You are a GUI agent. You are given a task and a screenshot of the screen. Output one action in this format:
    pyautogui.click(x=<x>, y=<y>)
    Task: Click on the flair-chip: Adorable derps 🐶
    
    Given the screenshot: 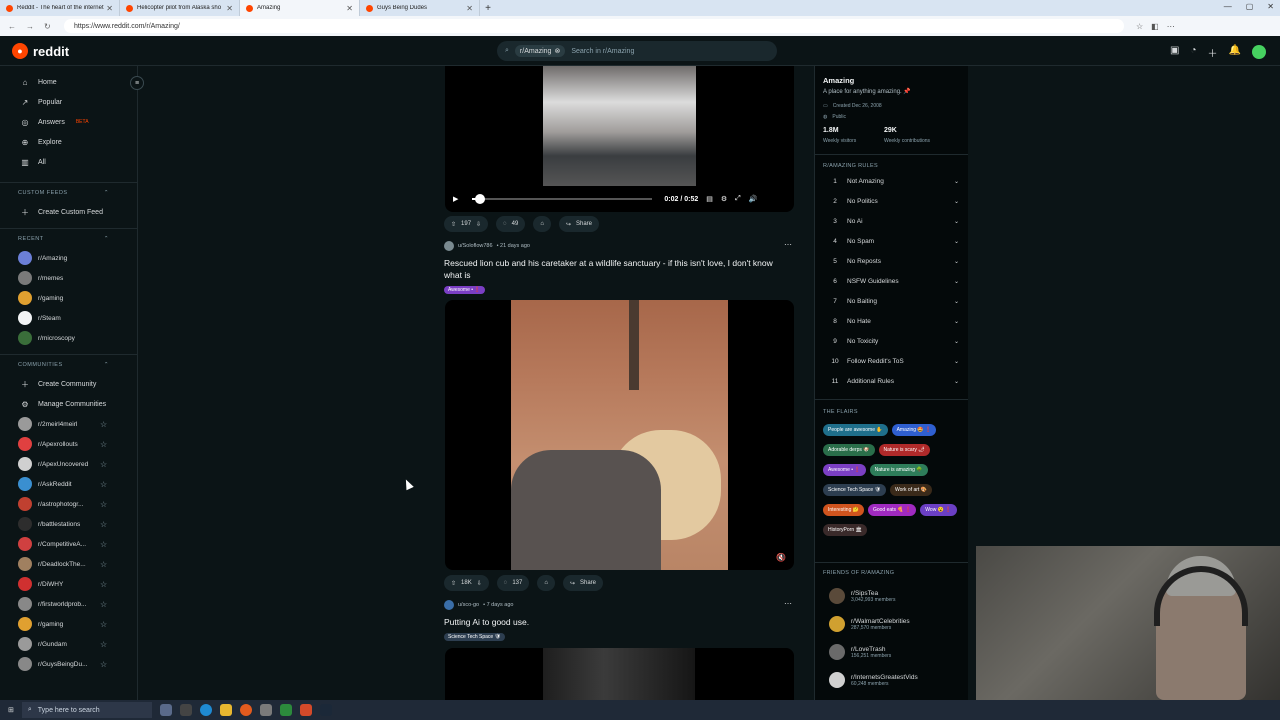 What is the action you would take?
    pyautogui.click(x=849, y=450)
    